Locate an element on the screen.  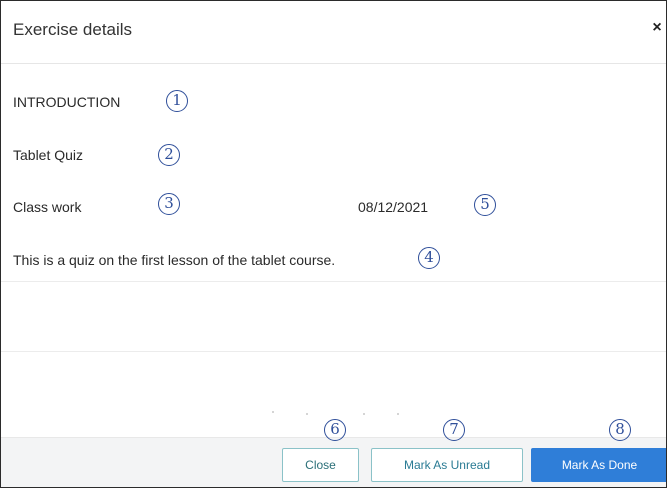
annotation-marker-5: 5 is located at coordinates (485, 205).